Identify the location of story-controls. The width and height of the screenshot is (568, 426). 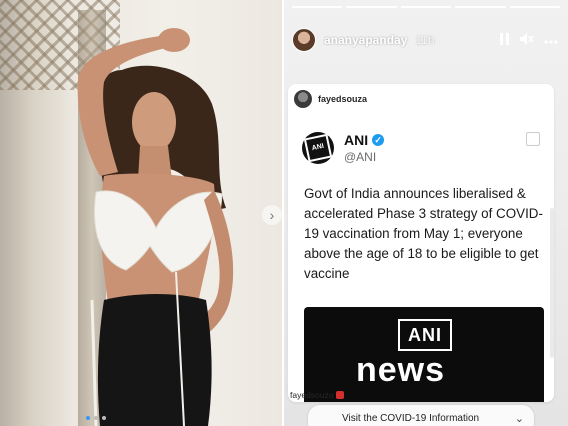
(529, 40).